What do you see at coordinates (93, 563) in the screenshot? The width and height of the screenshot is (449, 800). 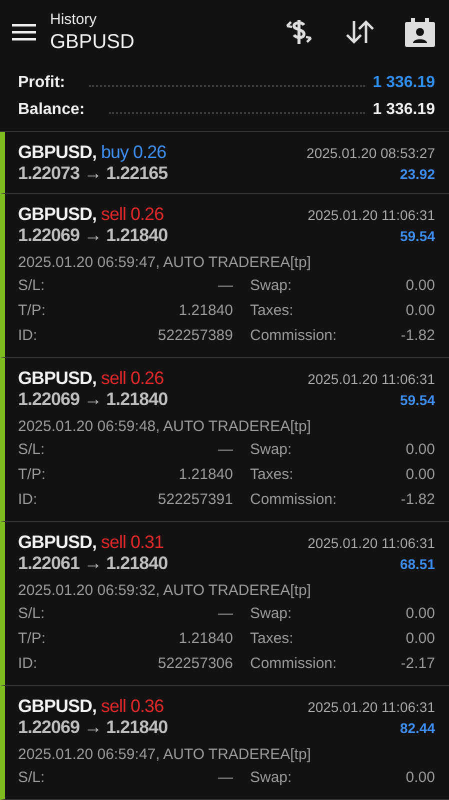 I see `trade-prices: 1.22061 → 1.21840` at bounding box center [93, 563].